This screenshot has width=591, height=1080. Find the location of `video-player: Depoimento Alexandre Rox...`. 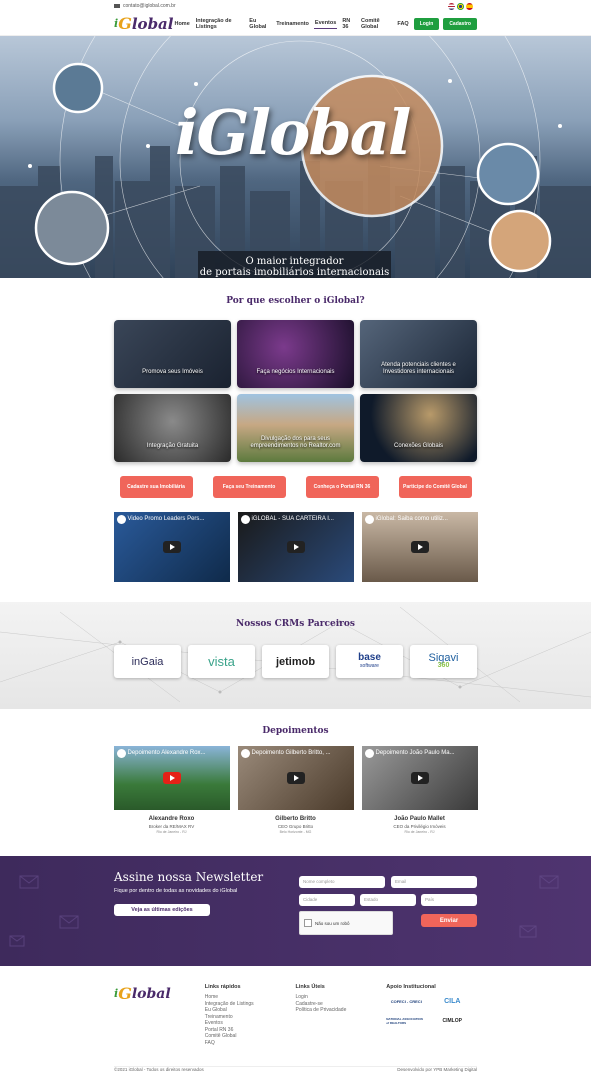

video-player: Depoimento Alexandre Rox... is located at coordinates (171, 778).